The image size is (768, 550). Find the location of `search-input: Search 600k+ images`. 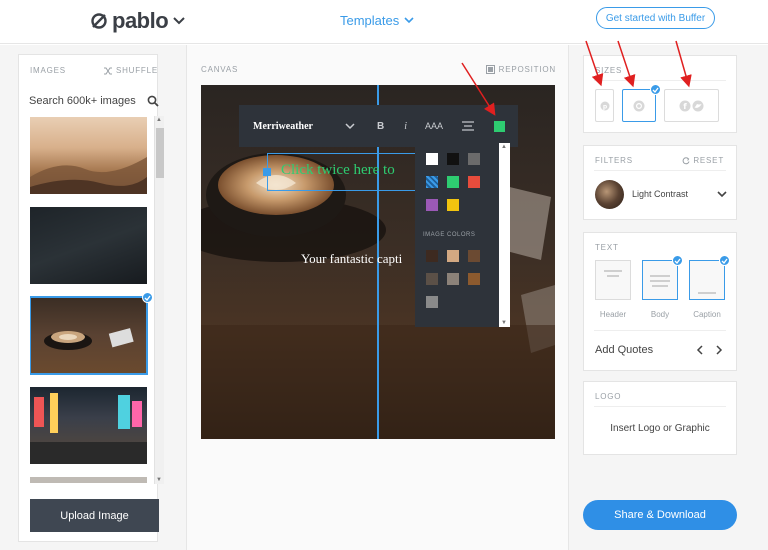

search-input: Search 600k+ images is located at coordinates (94, 101).